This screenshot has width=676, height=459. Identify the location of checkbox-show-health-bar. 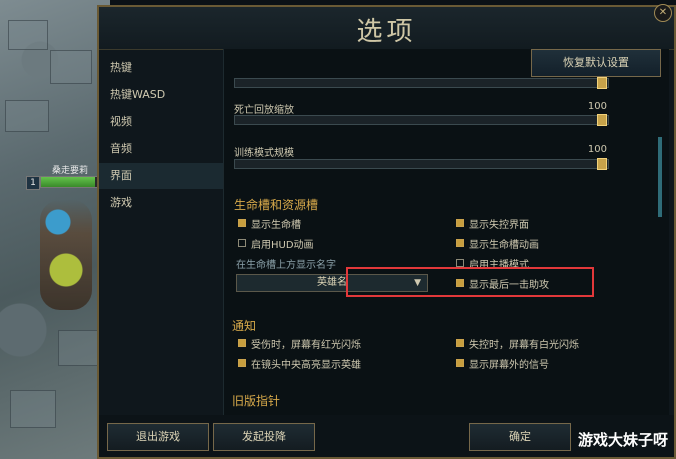
(242, 223).